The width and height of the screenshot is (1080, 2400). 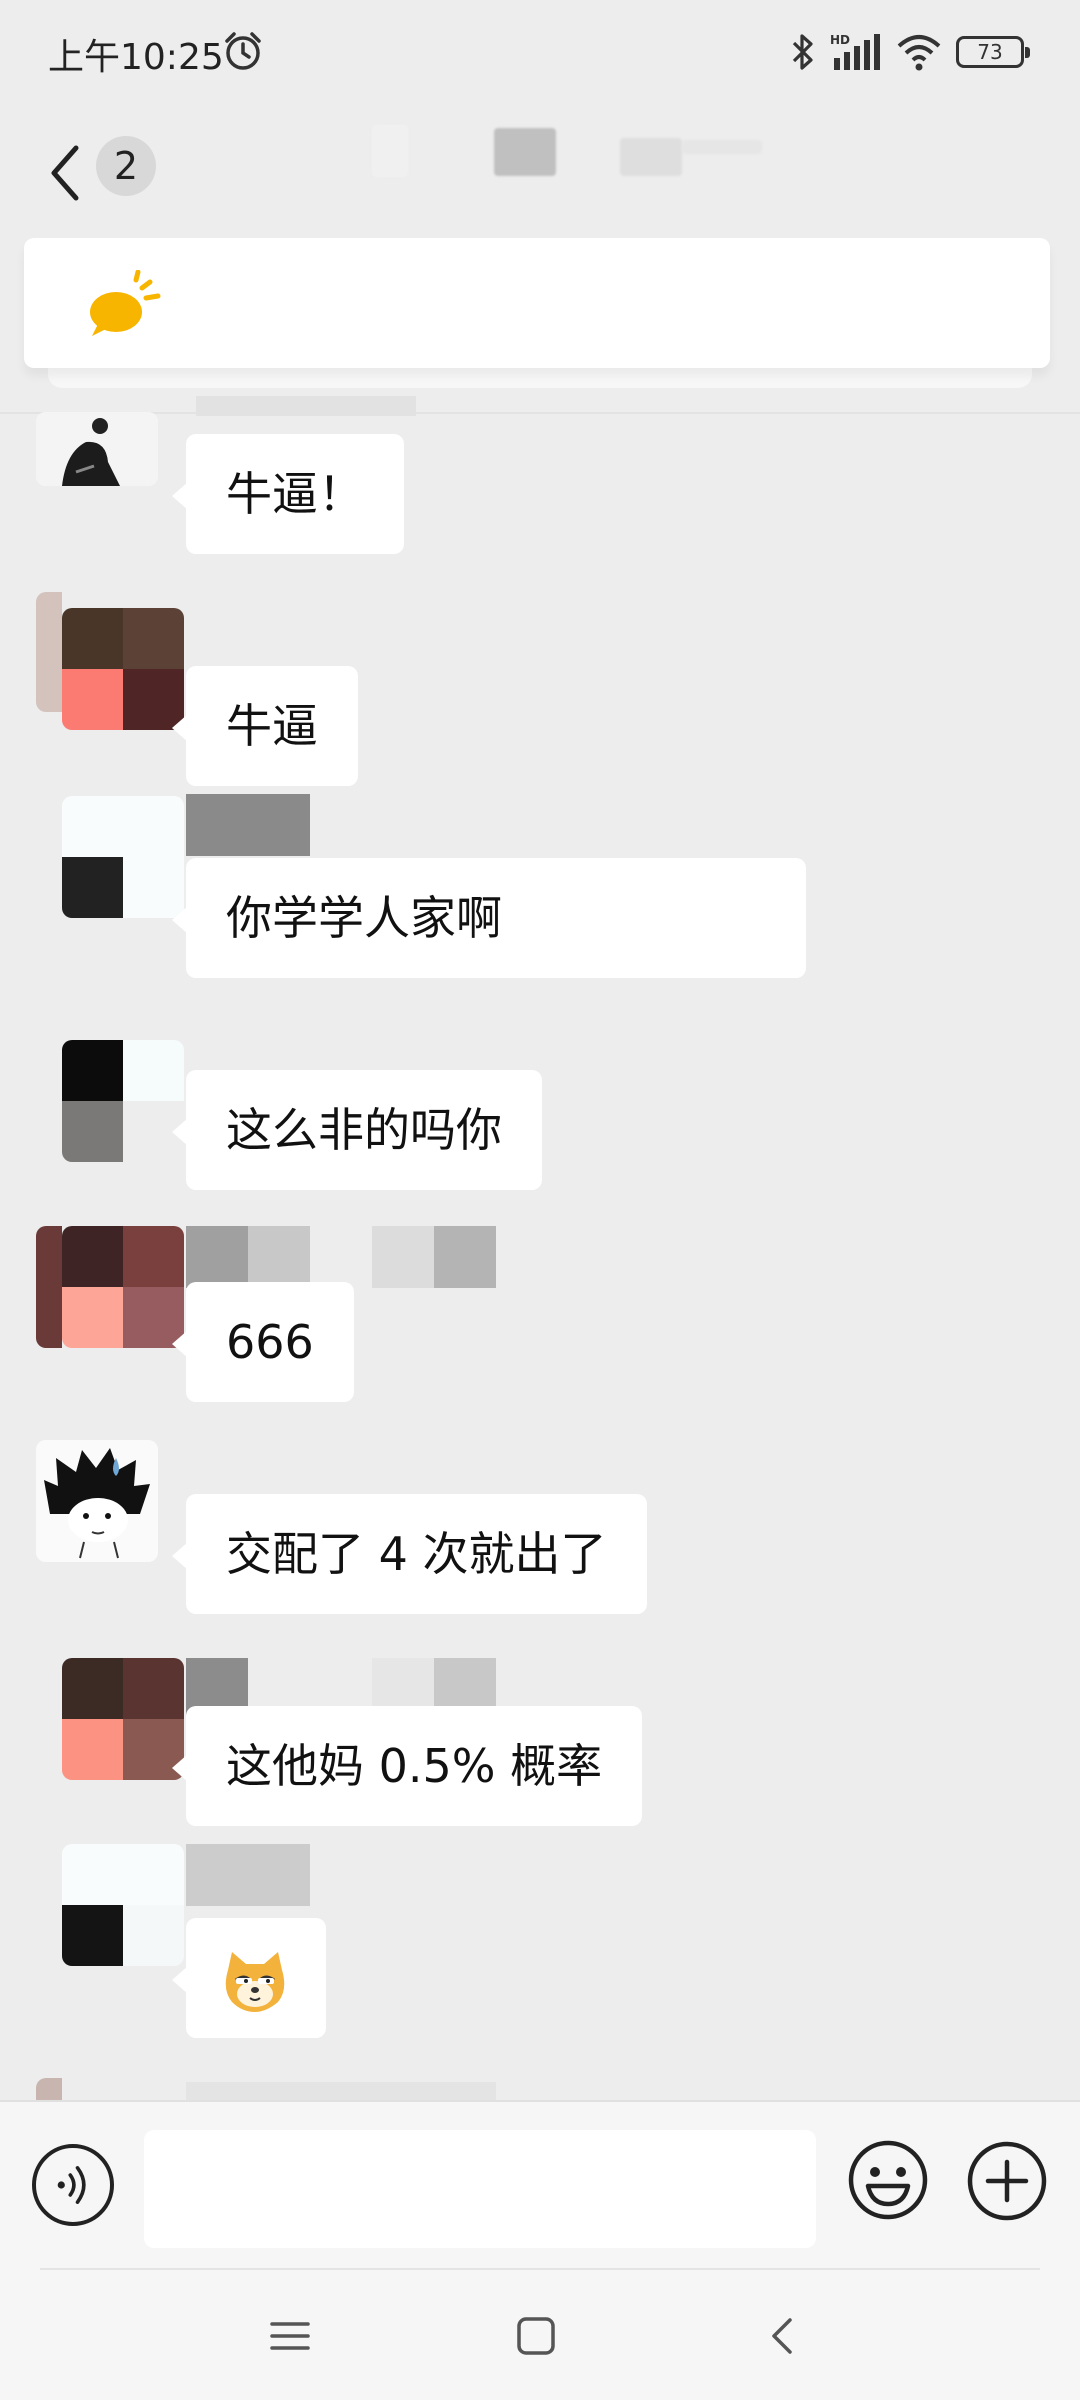 I want to click on voice-icon, so click(x=73, y=2185).